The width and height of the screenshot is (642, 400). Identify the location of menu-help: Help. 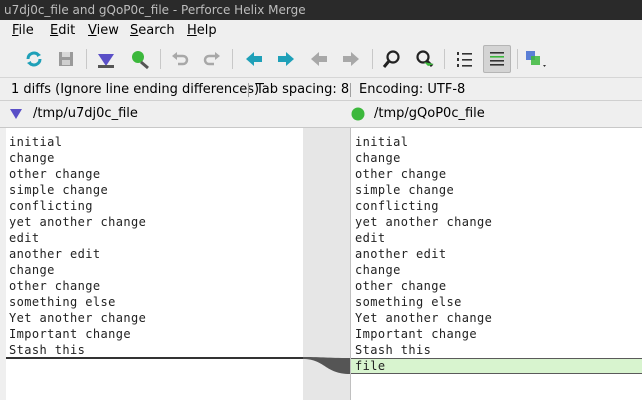
(202, 30).